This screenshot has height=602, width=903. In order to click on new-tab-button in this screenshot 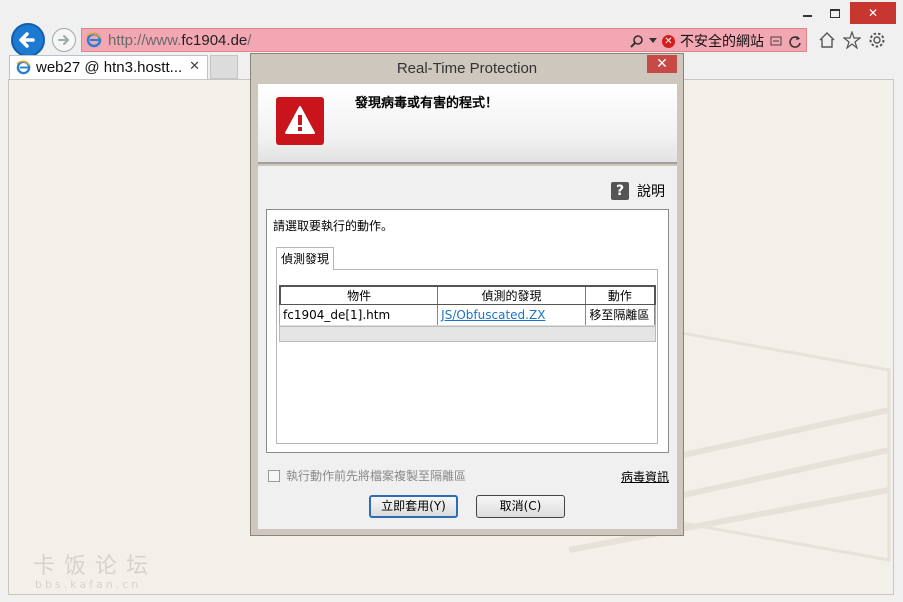, I will do `click(224, 67)`.